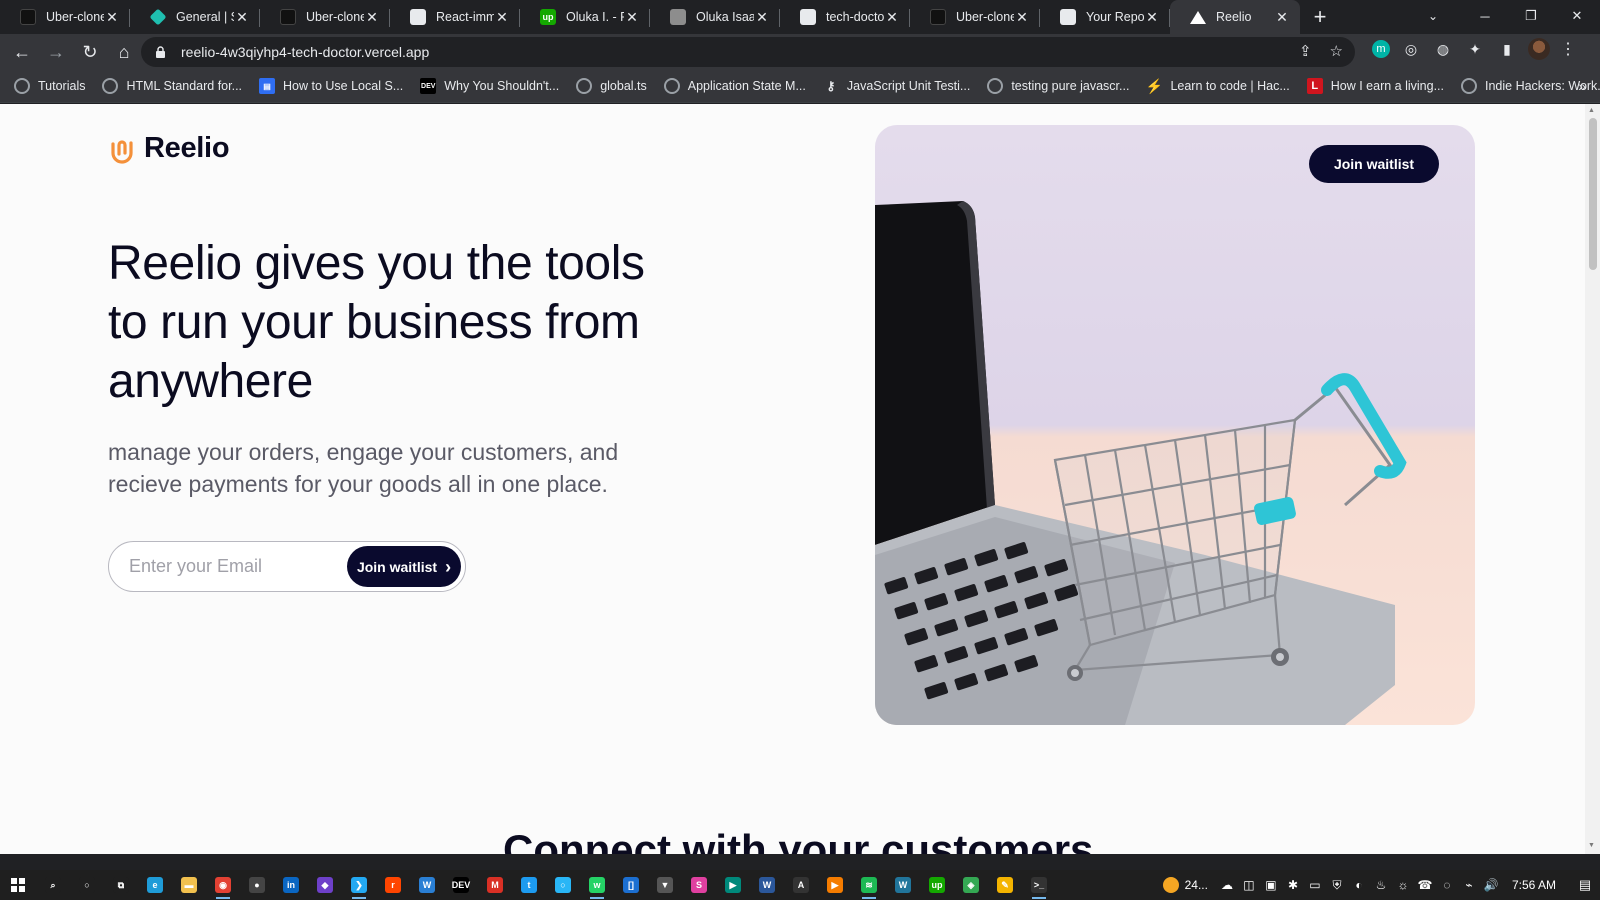  Describe the element at coordinates (305, 52) in the screenshot. I see `address-url: reelio-4w3qiyhp4-tech-doctor.vercel.app` at that location.